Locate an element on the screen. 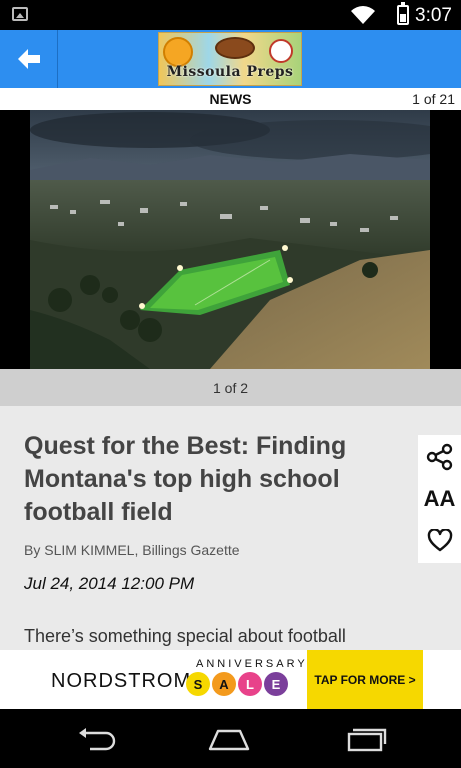 This screenshot has width=461, height=768. home-nav-button is located at coordinates (229, 739).